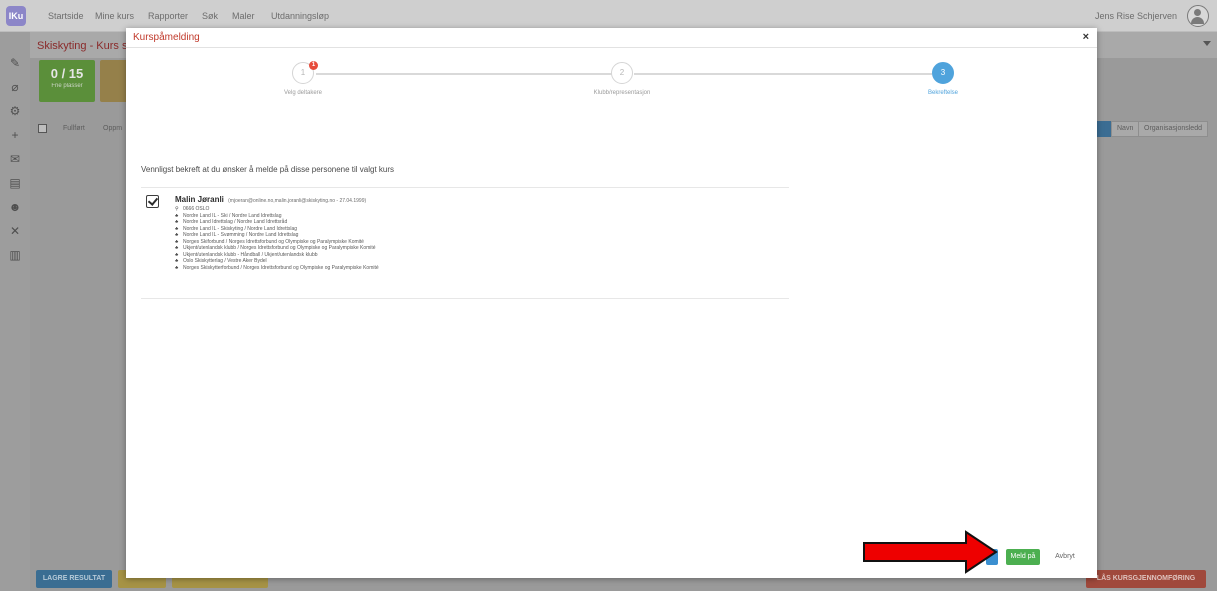 This screenshot has width=1217, height=591. Describe the element at coordinates (943, 93) in the screenshot. I see `step-3-label: Bekreftelse` at that location.